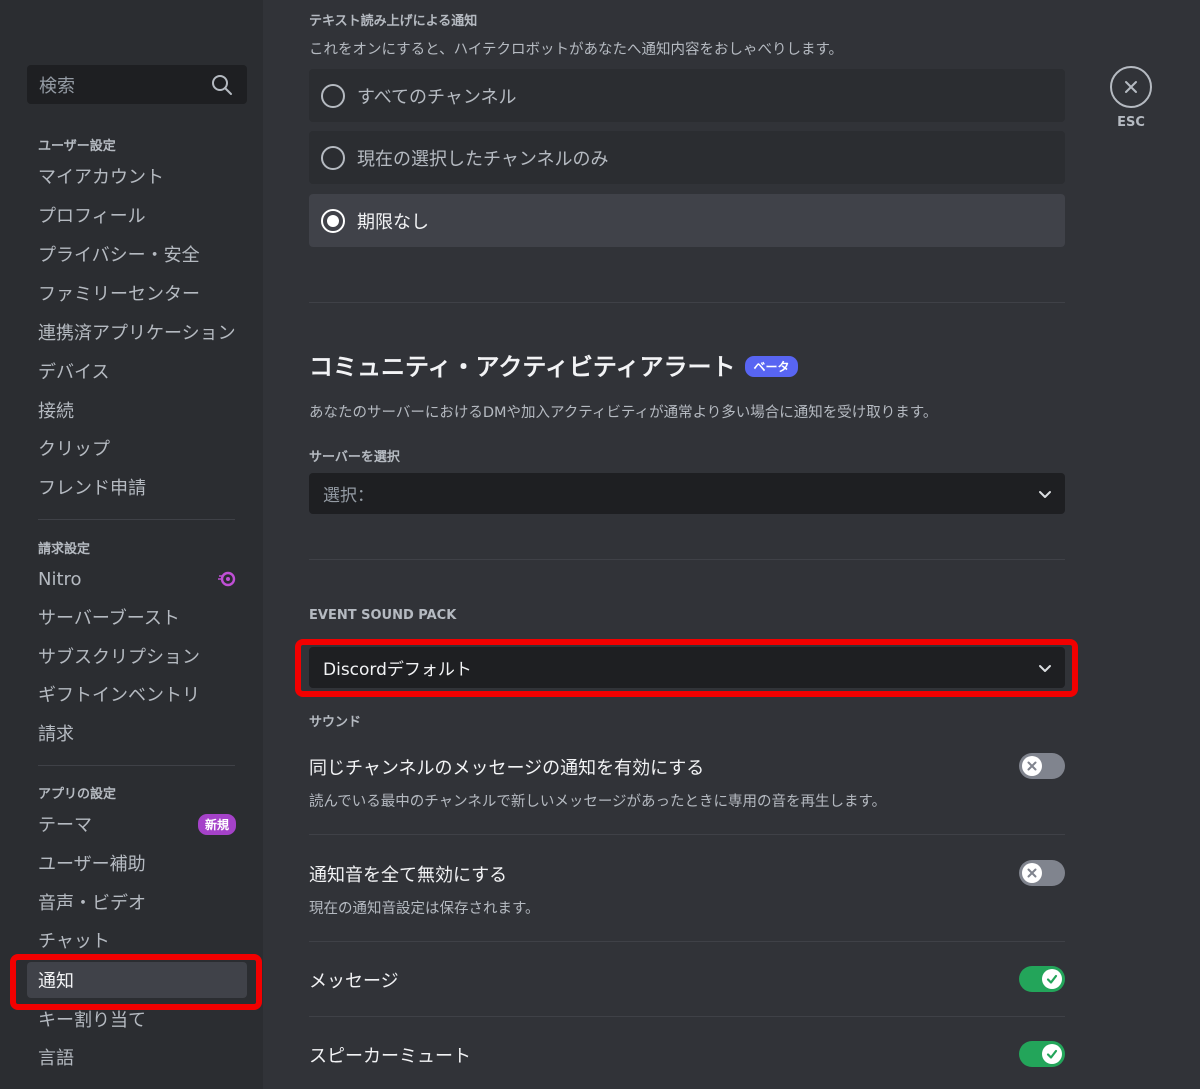 The width and height of the screenshot is (1200, 1089). Describe the element at coordinates (137, 371) in the screenshot. I see `sidebar-item-devices: デバイス` at that location.